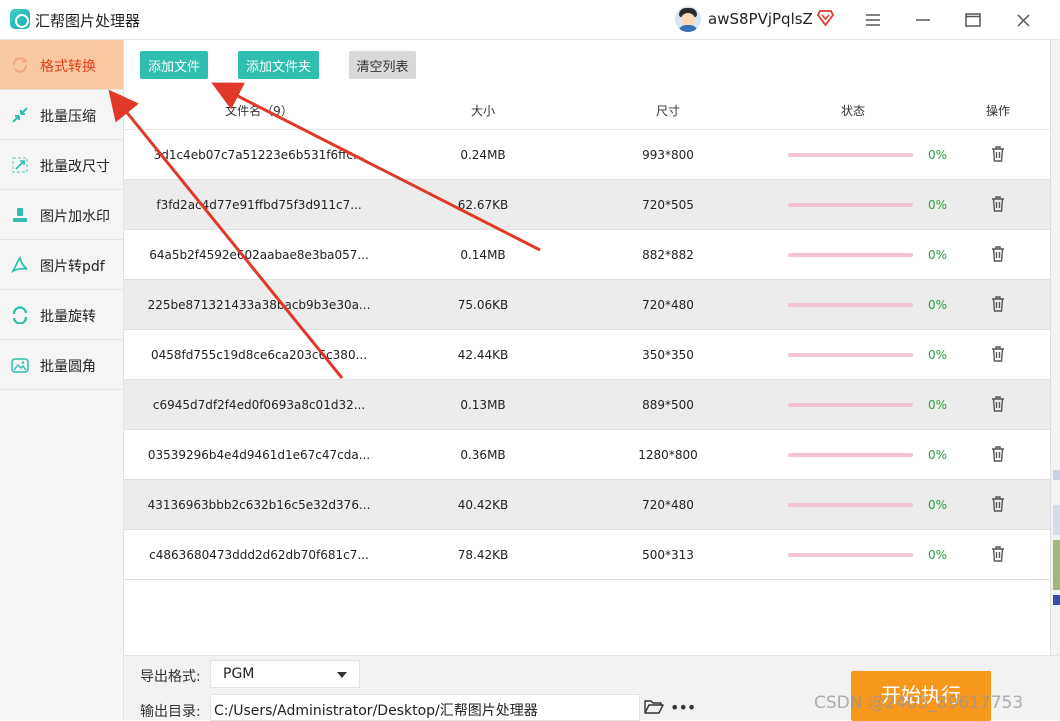 This screenshot has height=721, width=1060. Describe the element at coordinates (483, 355) in the screenshot. I see `size-cell: 42.44KB` at that location.